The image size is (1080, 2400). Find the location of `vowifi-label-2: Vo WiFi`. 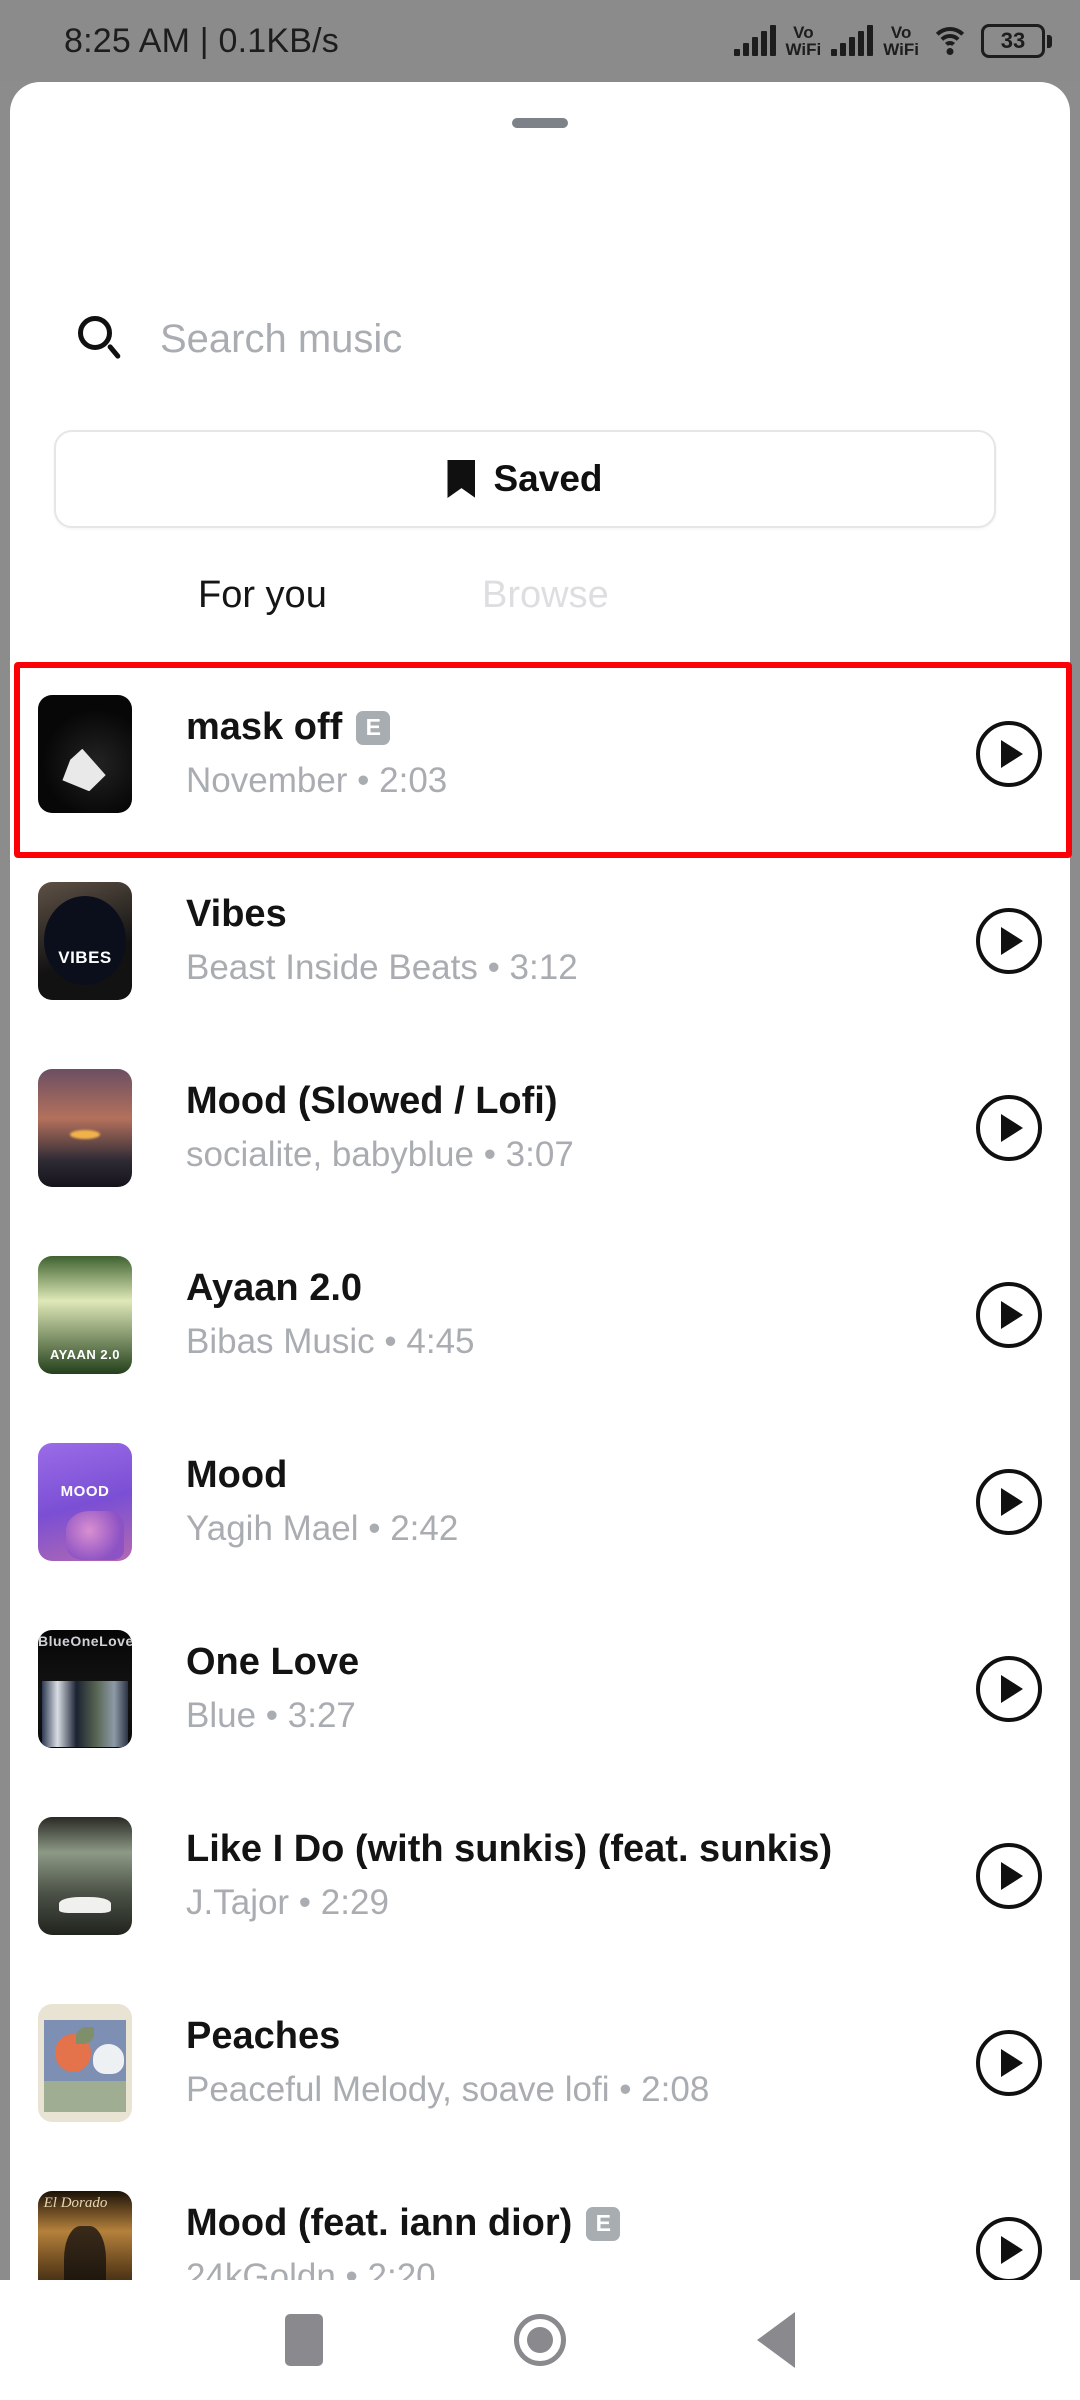

vowifi-label-2: Vo WiFi is located at coordinates (901, 41).